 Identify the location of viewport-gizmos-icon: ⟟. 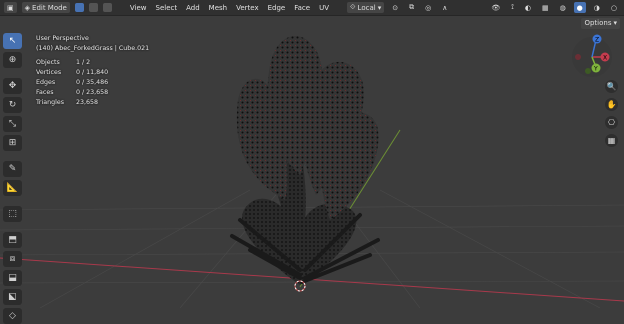
(512, 7).